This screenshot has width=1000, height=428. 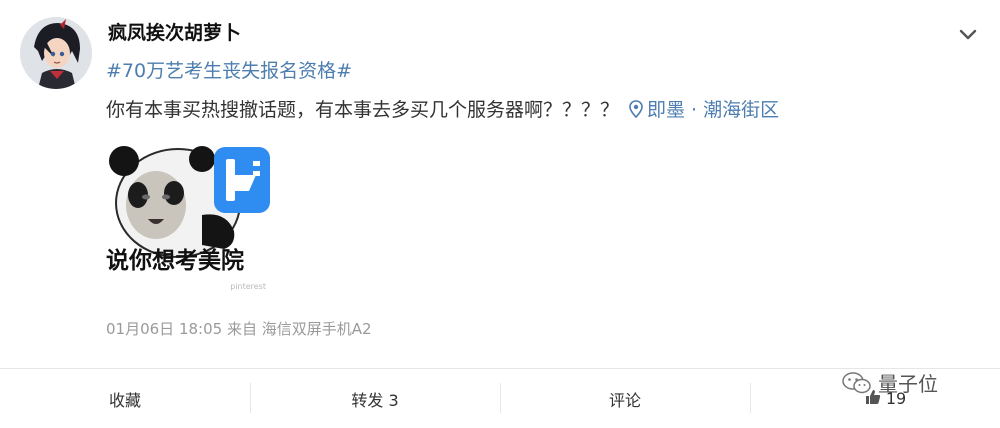 I want to click on post-meta: 01月06日 18:05 来自 海信双屏手机A2, so click(x=239, y=328).